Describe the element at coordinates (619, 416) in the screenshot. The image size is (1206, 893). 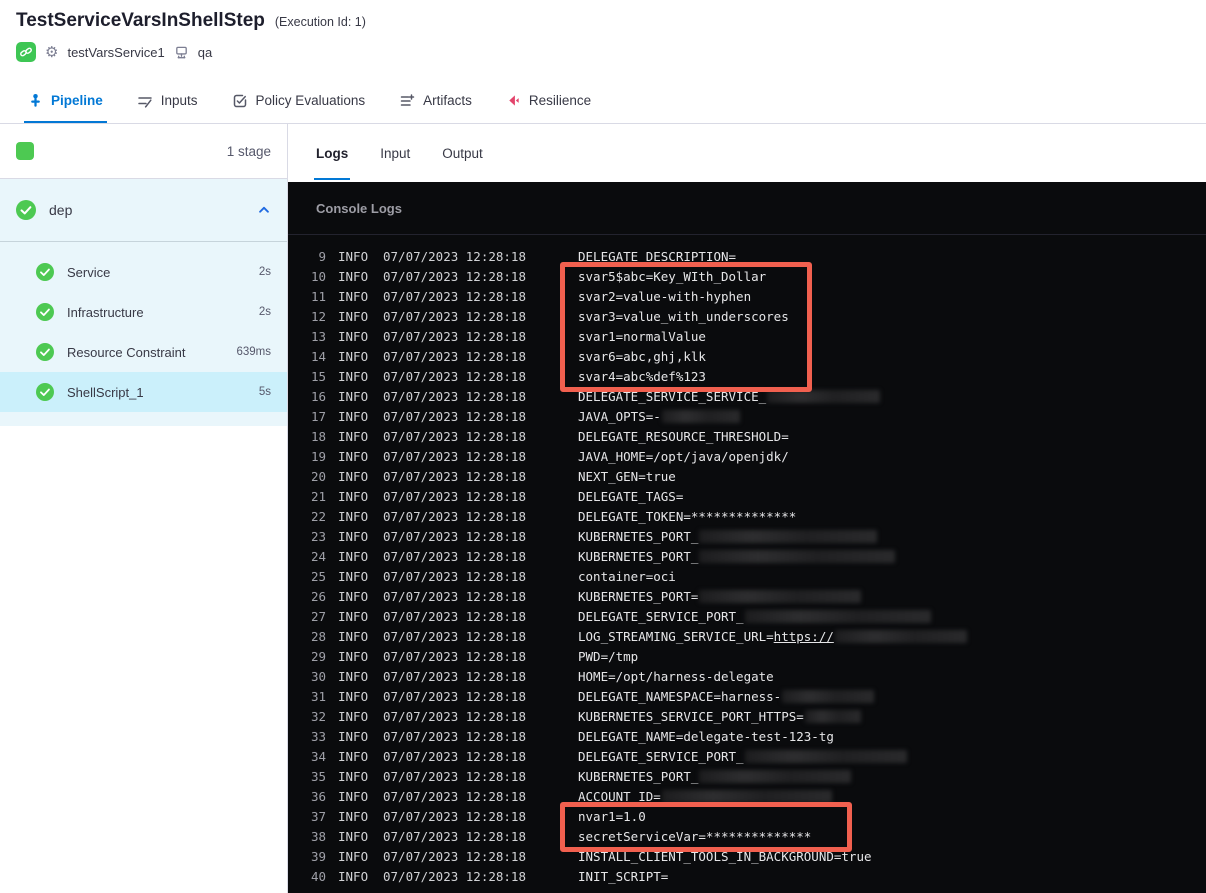
I see `log-text: JAVA_OPTS=-` at that location.